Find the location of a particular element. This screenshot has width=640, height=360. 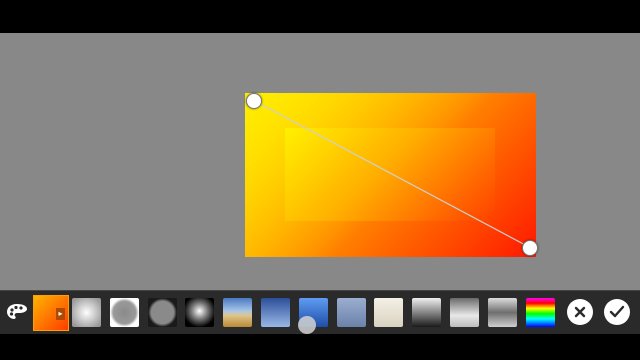

preset-radial-dark-ring-swatch is located at coordinates (162, 312).